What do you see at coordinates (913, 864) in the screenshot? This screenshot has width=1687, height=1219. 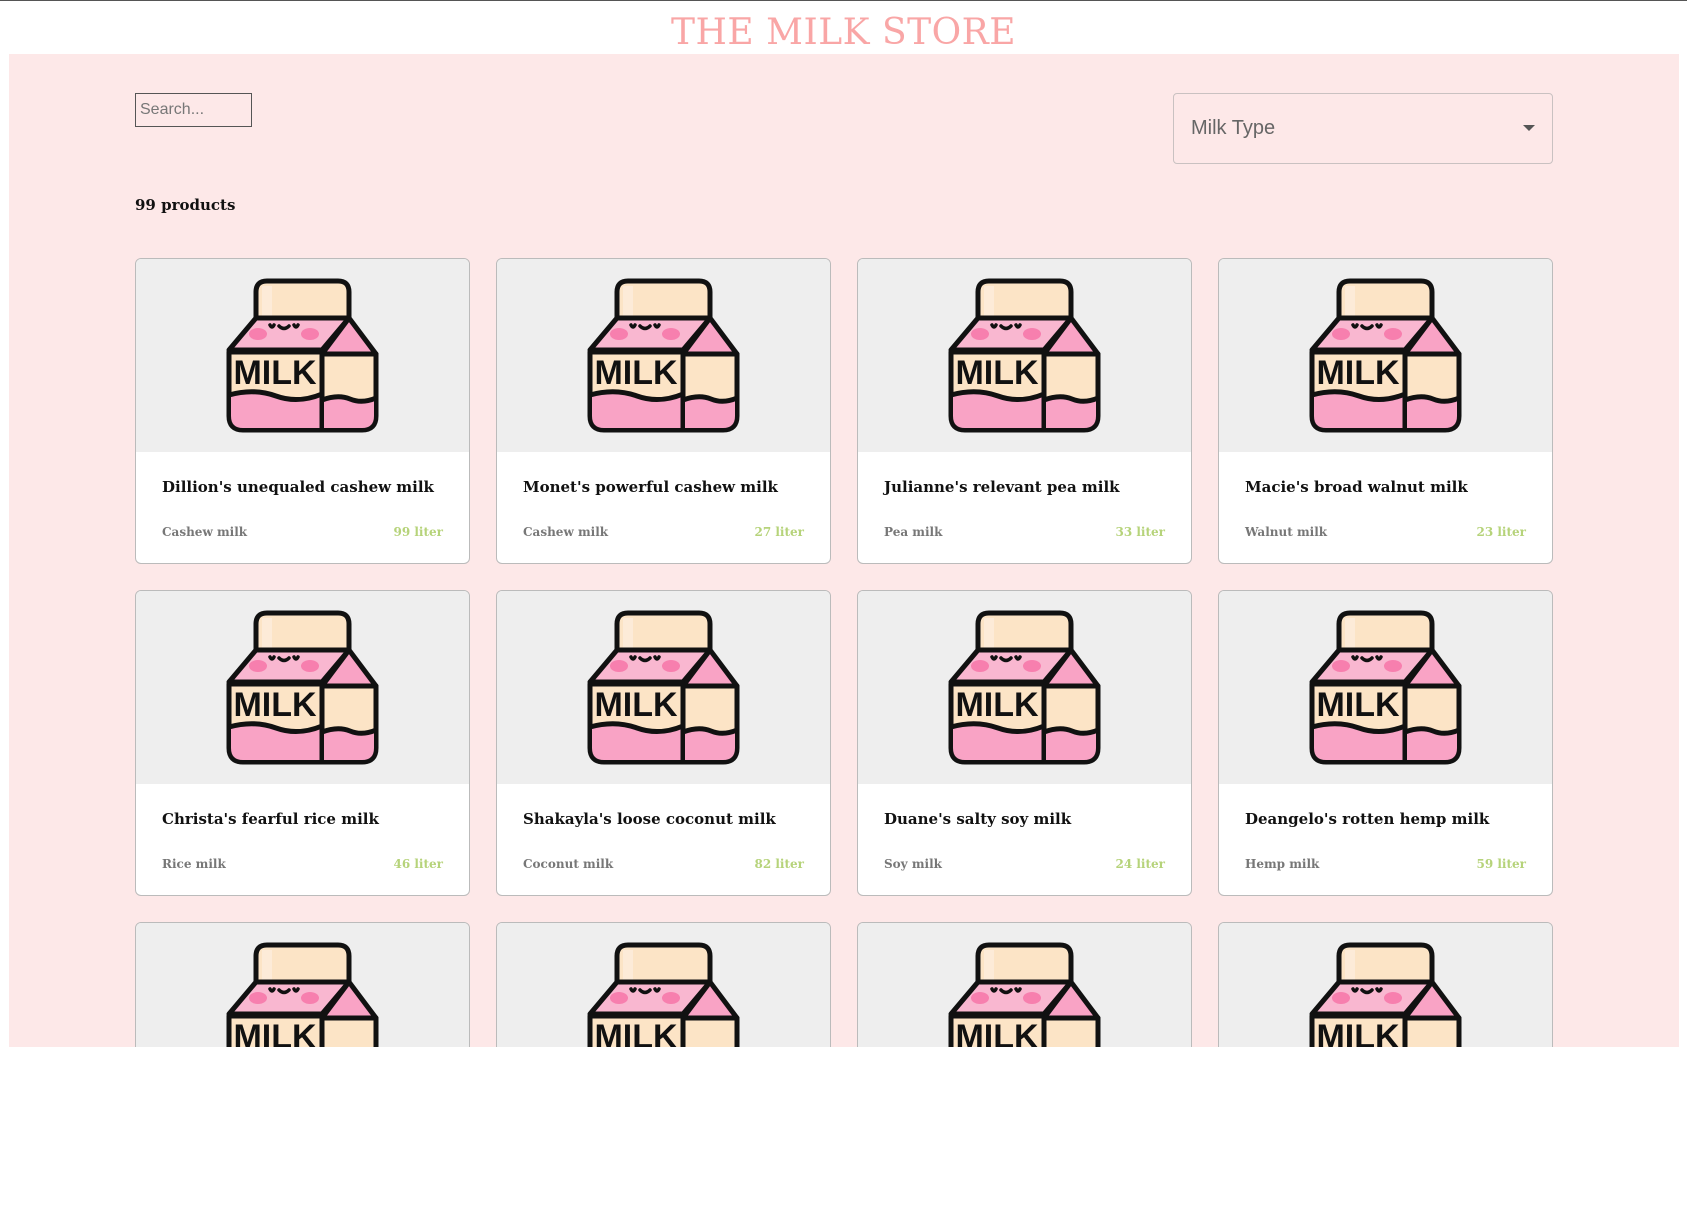 I see `product-type: Soy milk` at bounding box center [913, 864].